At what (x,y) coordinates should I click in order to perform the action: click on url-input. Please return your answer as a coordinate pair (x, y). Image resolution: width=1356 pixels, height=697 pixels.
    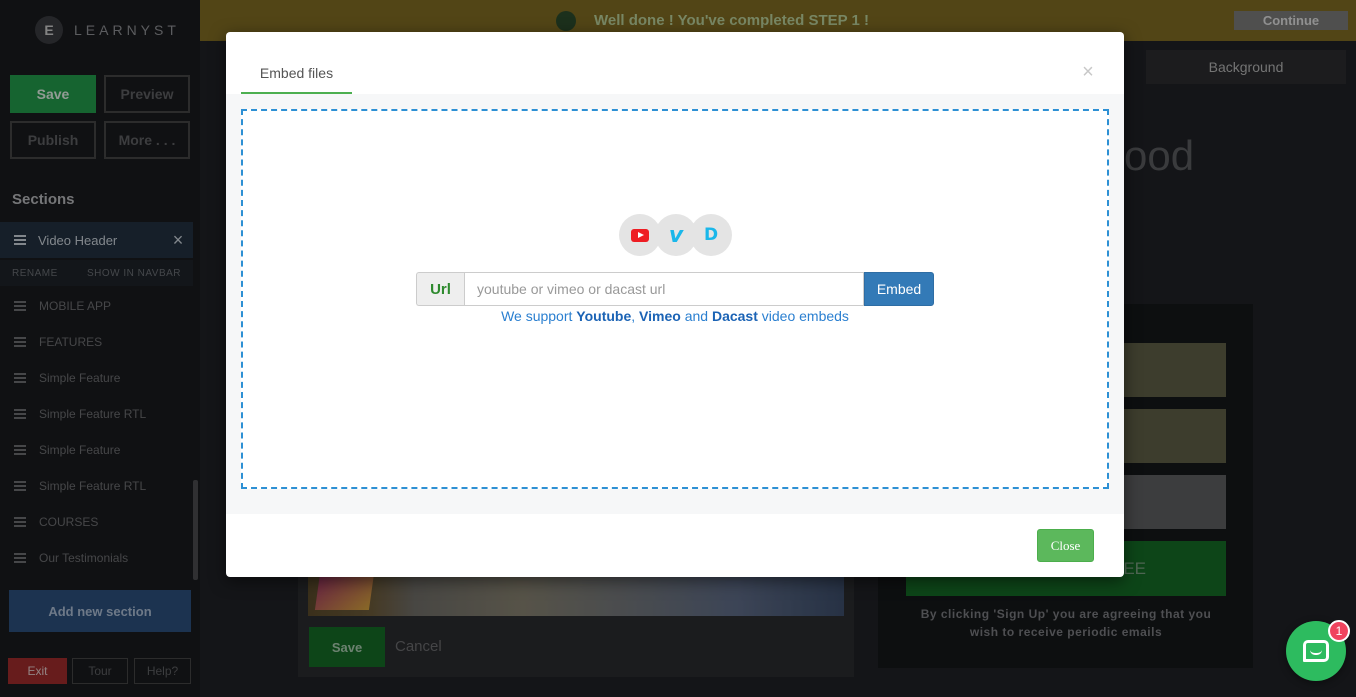
    Looking at the image, I should click on (664, 289).